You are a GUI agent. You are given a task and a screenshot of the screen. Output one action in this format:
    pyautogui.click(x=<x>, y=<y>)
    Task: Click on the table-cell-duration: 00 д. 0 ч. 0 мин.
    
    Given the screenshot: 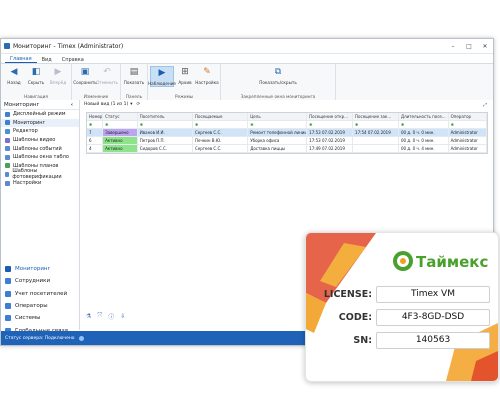 What is the action you would take?
    pyautogui.click(x=424, y=132)
    